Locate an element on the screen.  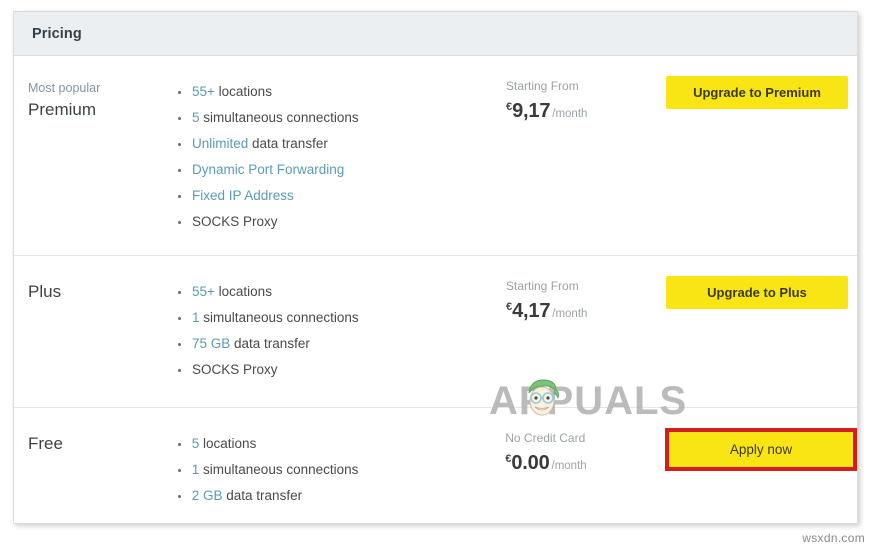
price-line: €9,17/month is located at coordinates (586, 110).